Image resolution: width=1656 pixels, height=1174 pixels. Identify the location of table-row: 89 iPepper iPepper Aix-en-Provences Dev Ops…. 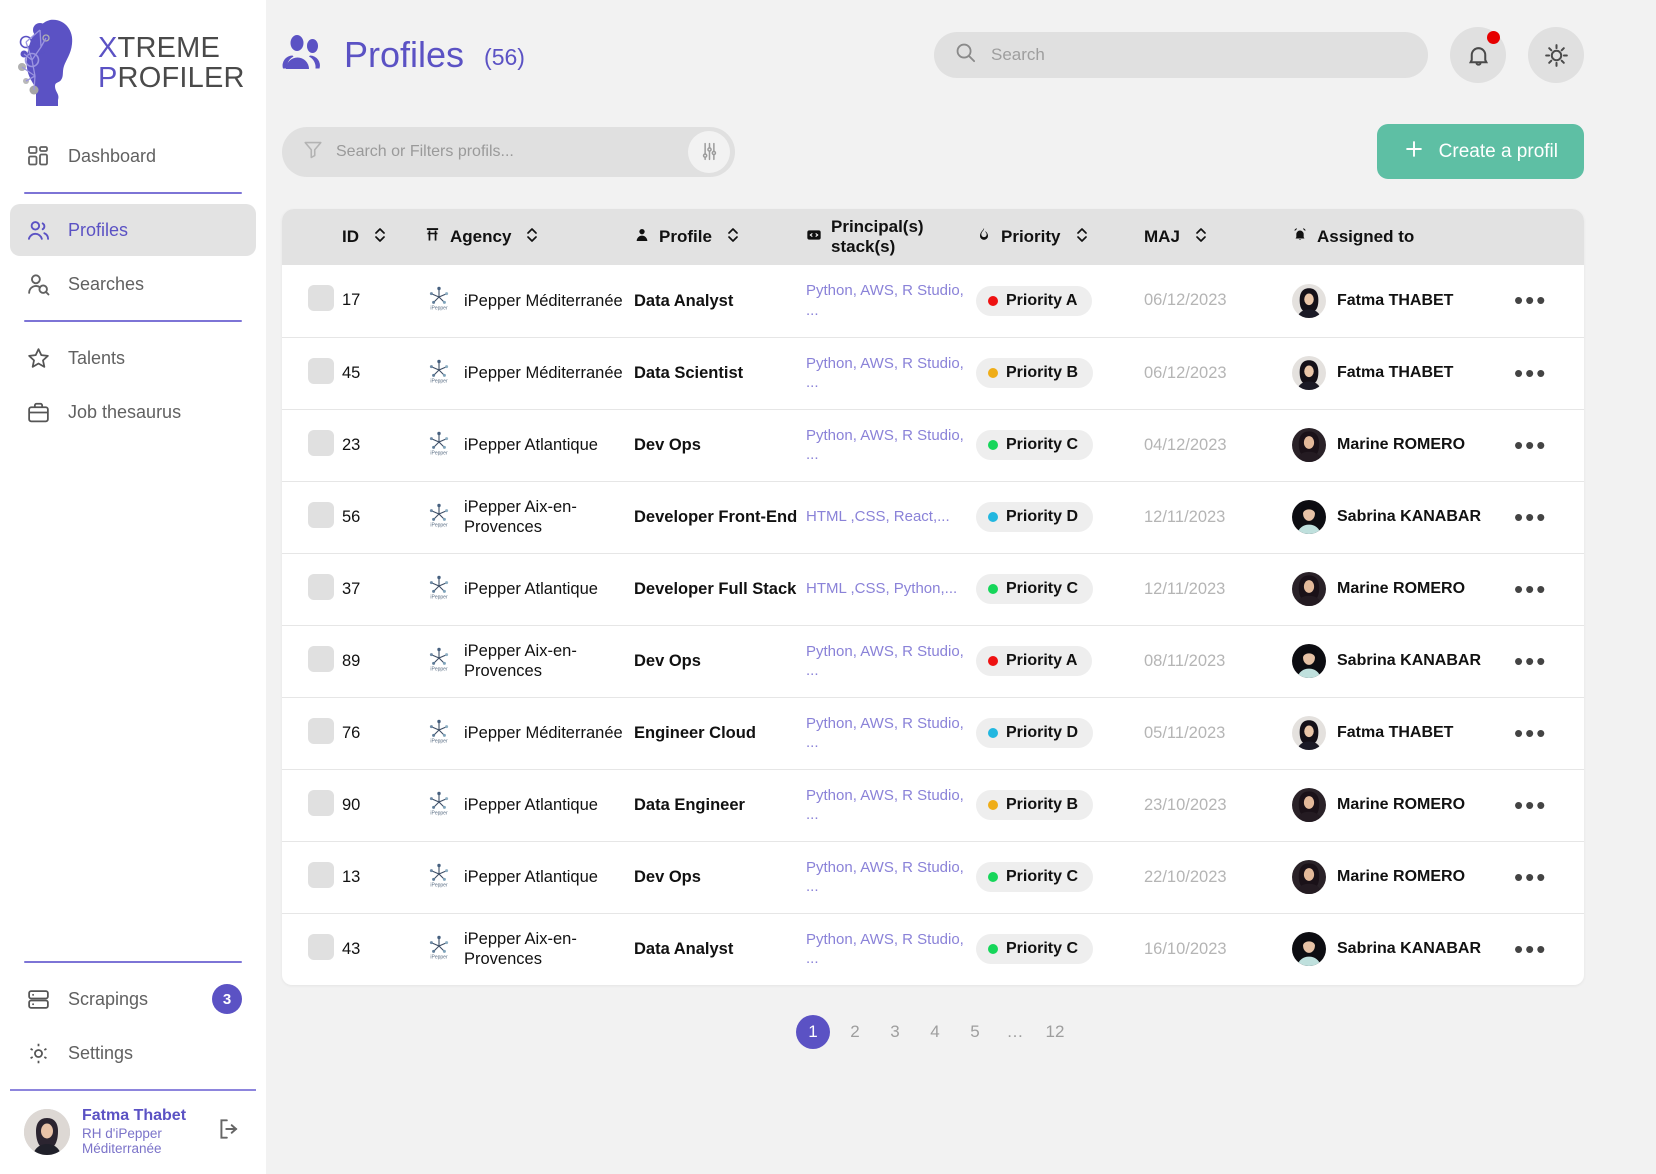
(933, 661).